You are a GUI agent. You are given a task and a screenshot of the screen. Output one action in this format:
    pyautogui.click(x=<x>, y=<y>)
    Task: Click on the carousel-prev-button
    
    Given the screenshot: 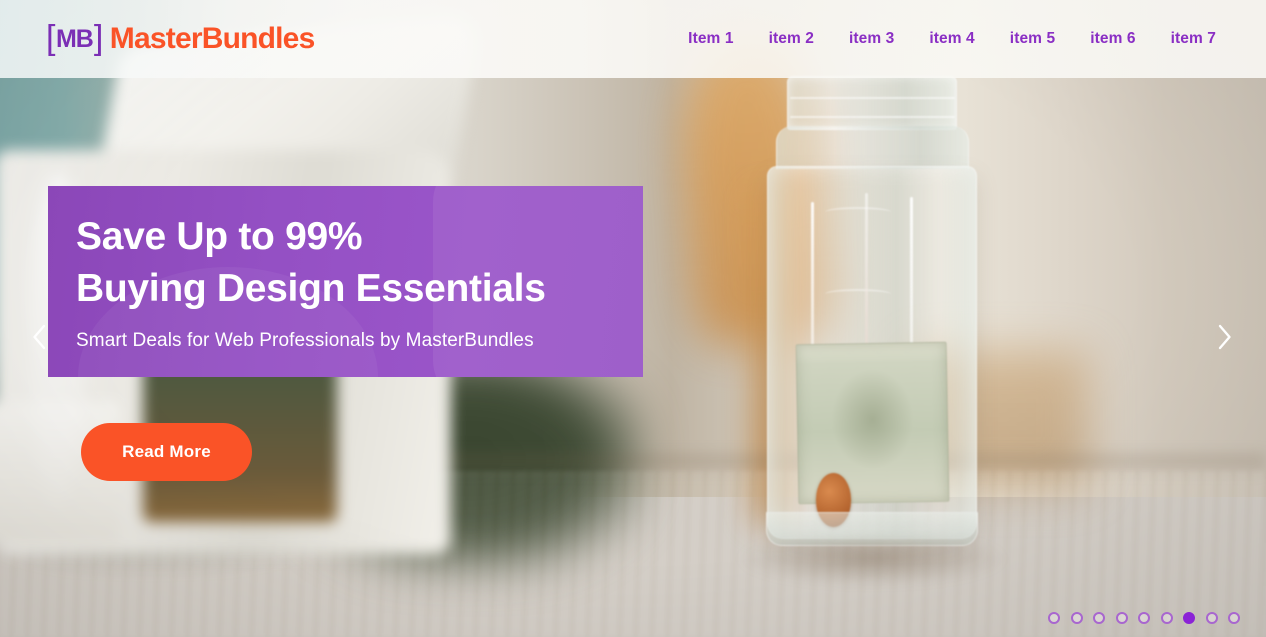 What is the action you would take?
    pyautogui.click(x=39, y=337)
    